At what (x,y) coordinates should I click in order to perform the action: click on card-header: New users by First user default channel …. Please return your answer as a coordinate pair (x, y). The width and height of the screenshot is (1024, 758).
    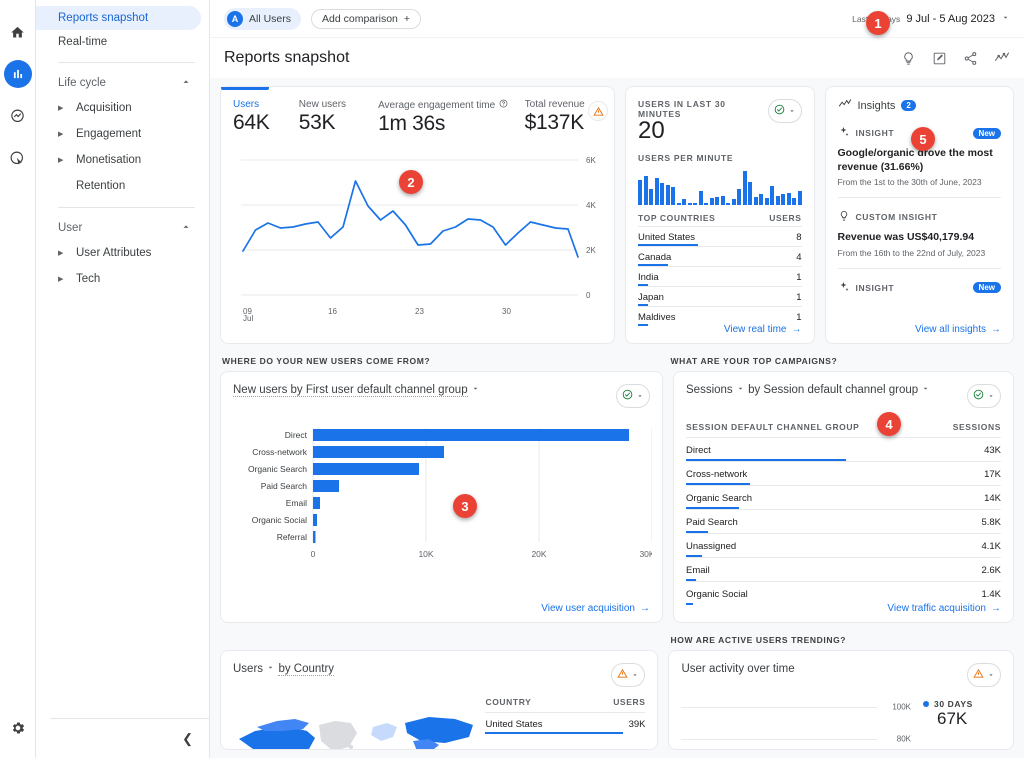
    Looking at the image, I should click on (441, 396).